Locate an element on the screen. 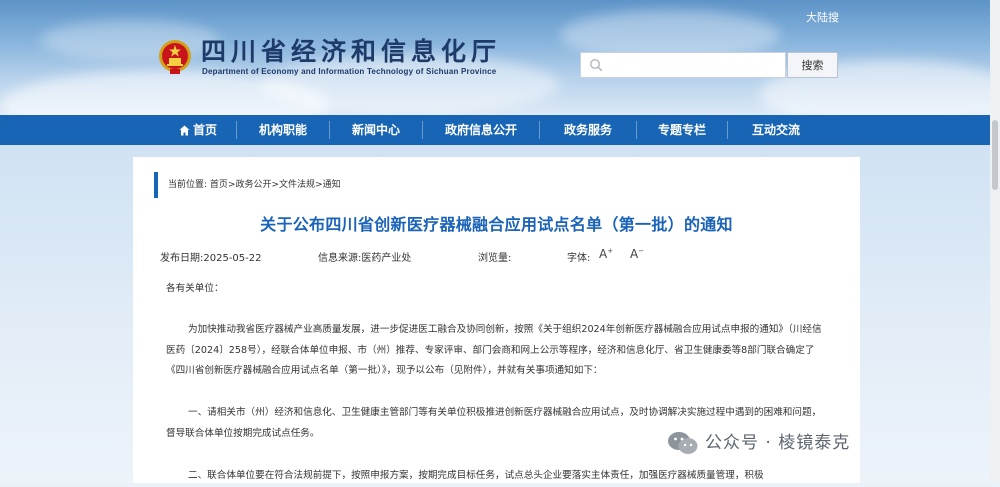 This screenshot has width=1000, height=487. home-icon is located at coordinates (184, 130).